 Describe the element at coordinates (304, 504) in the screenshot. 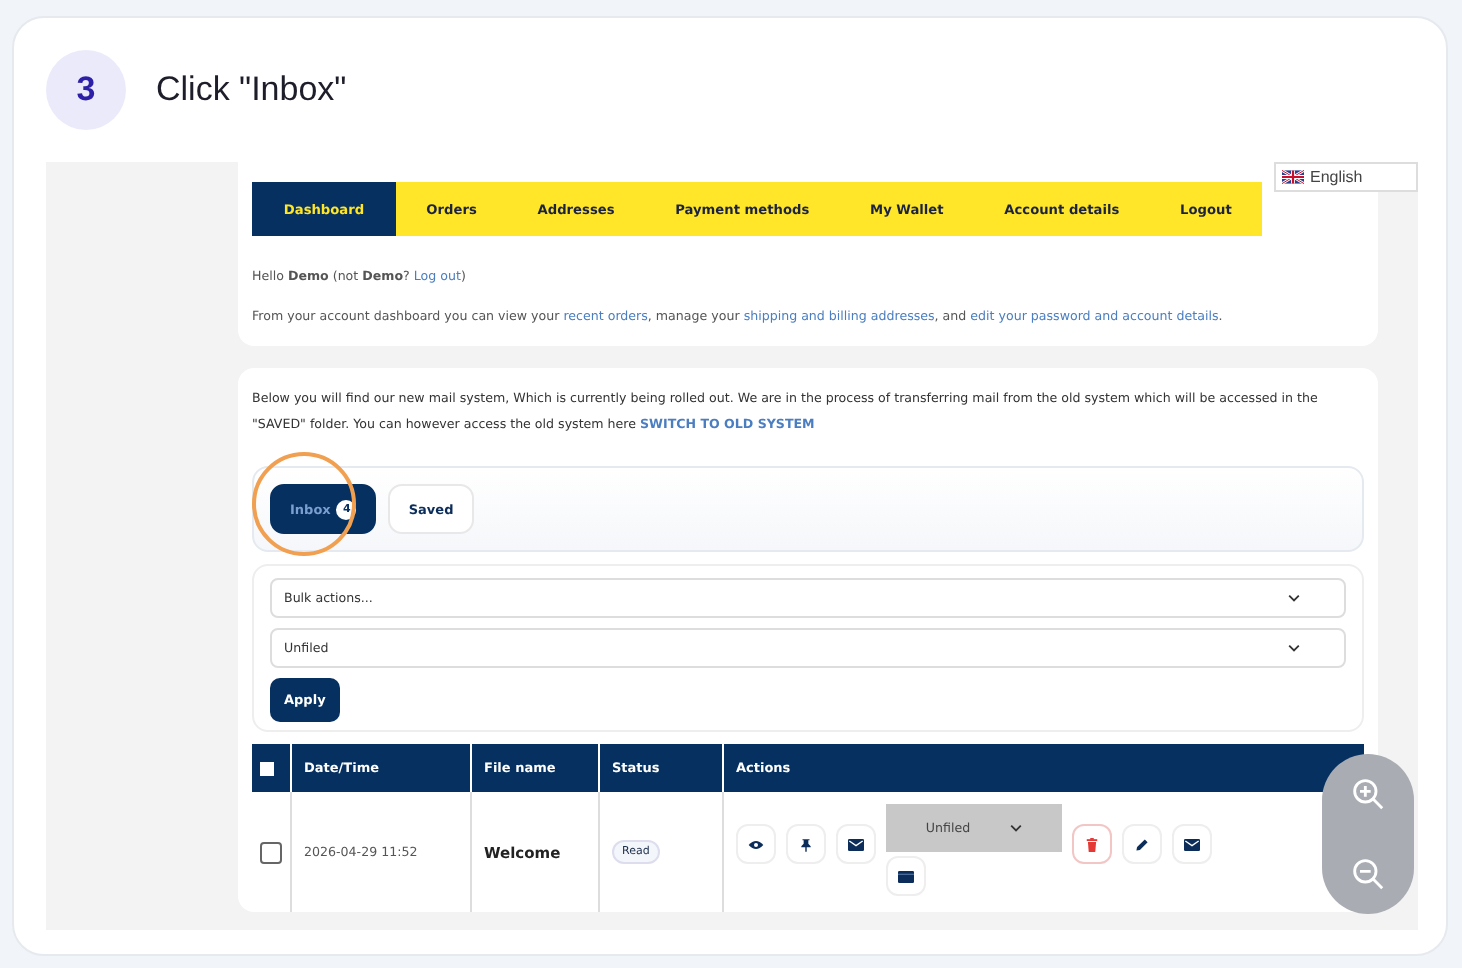

I see `highlight-ring` at that location.